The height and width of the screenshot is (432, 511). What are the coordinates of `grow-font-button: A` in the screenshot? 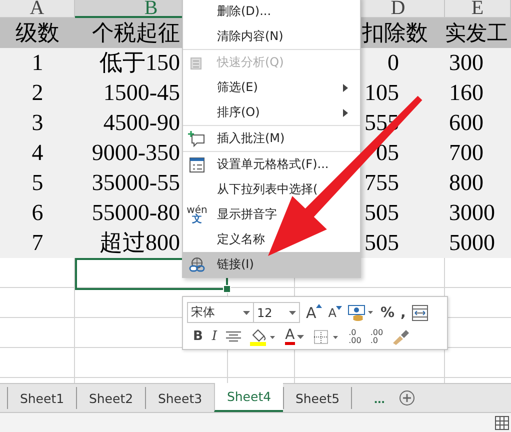 It's located at (314, 313).